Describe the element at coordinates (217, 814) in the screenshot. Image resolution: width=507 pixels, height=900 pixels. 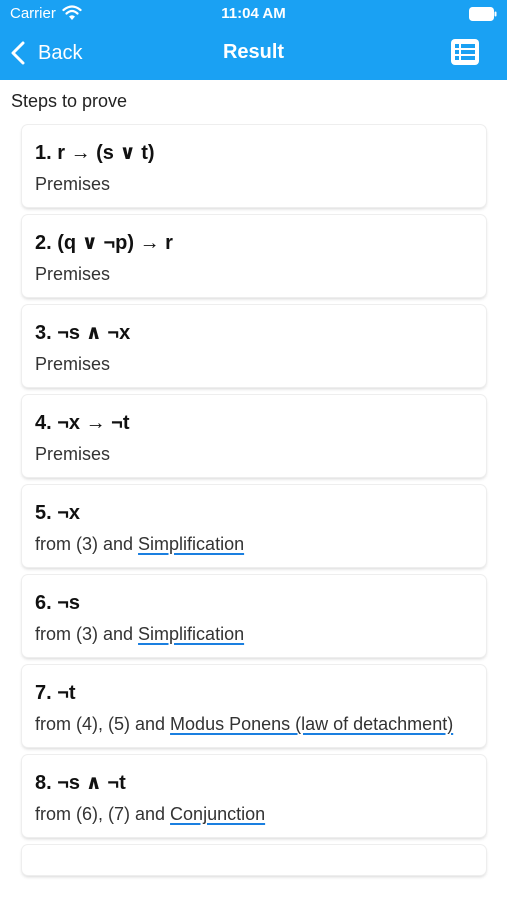
I see `rule-link-conjunction: Conjunction` at that location.